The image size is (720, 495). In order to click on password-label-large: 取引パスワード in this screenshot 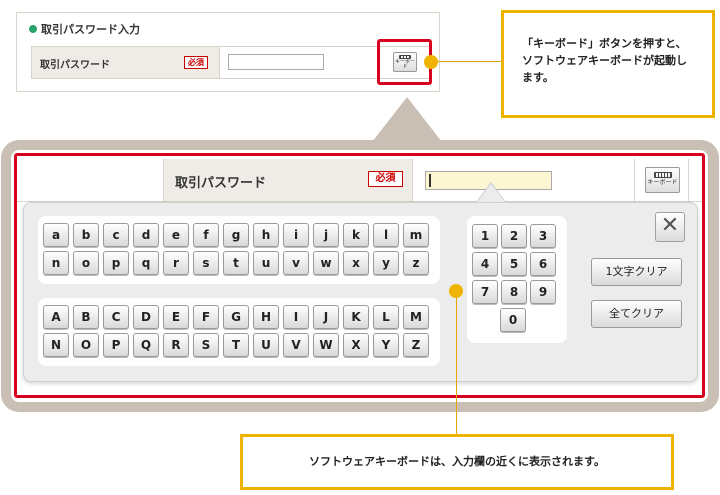, I will do `click(221, 183)`.